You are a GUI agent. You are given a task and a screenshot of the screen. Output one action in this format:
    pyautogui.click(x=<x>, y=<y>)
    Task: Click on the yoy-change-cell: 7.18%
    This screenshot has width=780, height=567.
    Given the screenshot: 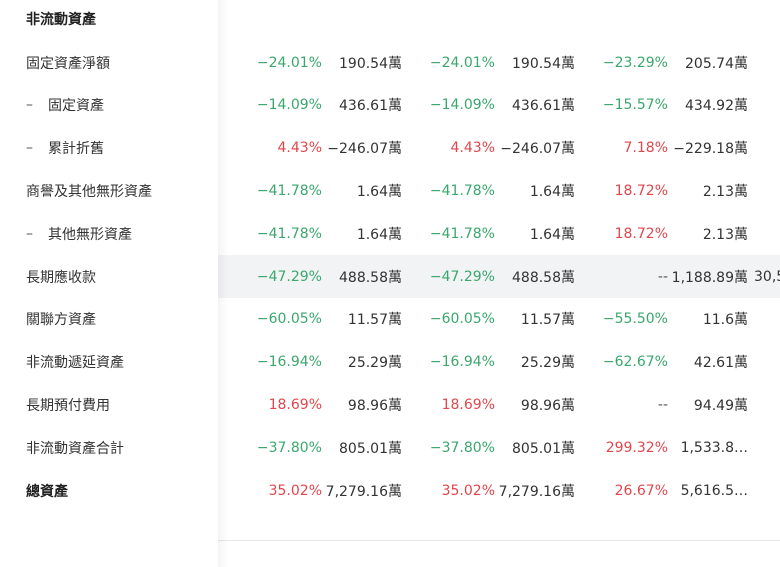 What is the action you would take?
    pyautogui.click(x=645, y=148)
    